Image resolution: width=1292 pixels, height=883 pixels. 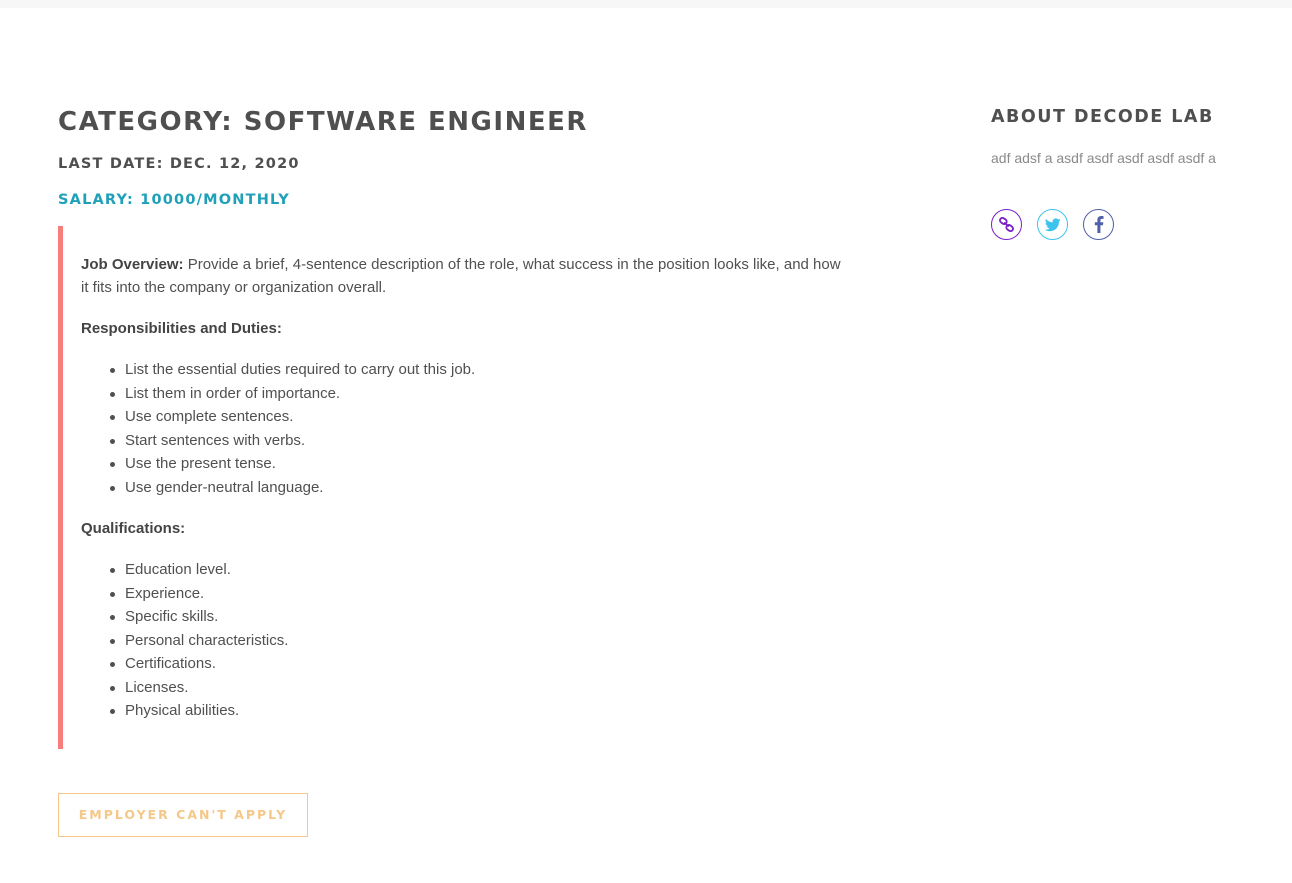 I want to click on responsibilities-heading: Responsibilities and Duties:, so click(x=181, y=328).